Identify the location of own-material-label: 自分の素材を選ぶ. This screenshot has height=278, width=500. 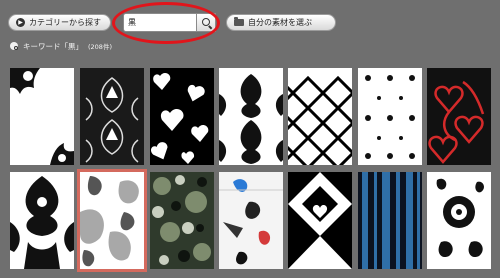
(280, 22).